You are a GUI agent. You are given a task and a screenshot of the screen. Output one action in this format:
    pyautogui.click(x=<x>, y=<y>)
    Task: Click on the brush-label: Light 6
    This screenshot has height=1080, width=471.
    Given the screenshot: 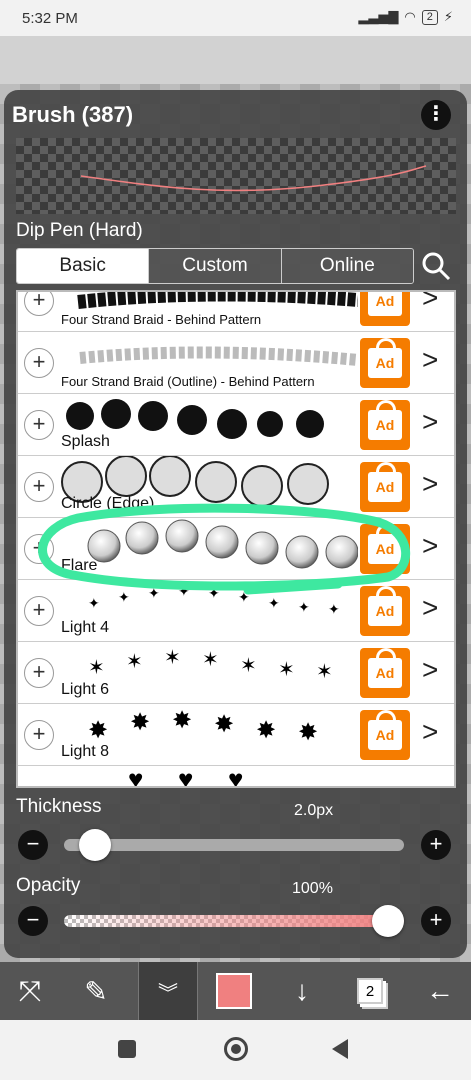 What is the action you would take?
    pyautogui.click(x=85, y=689)
    